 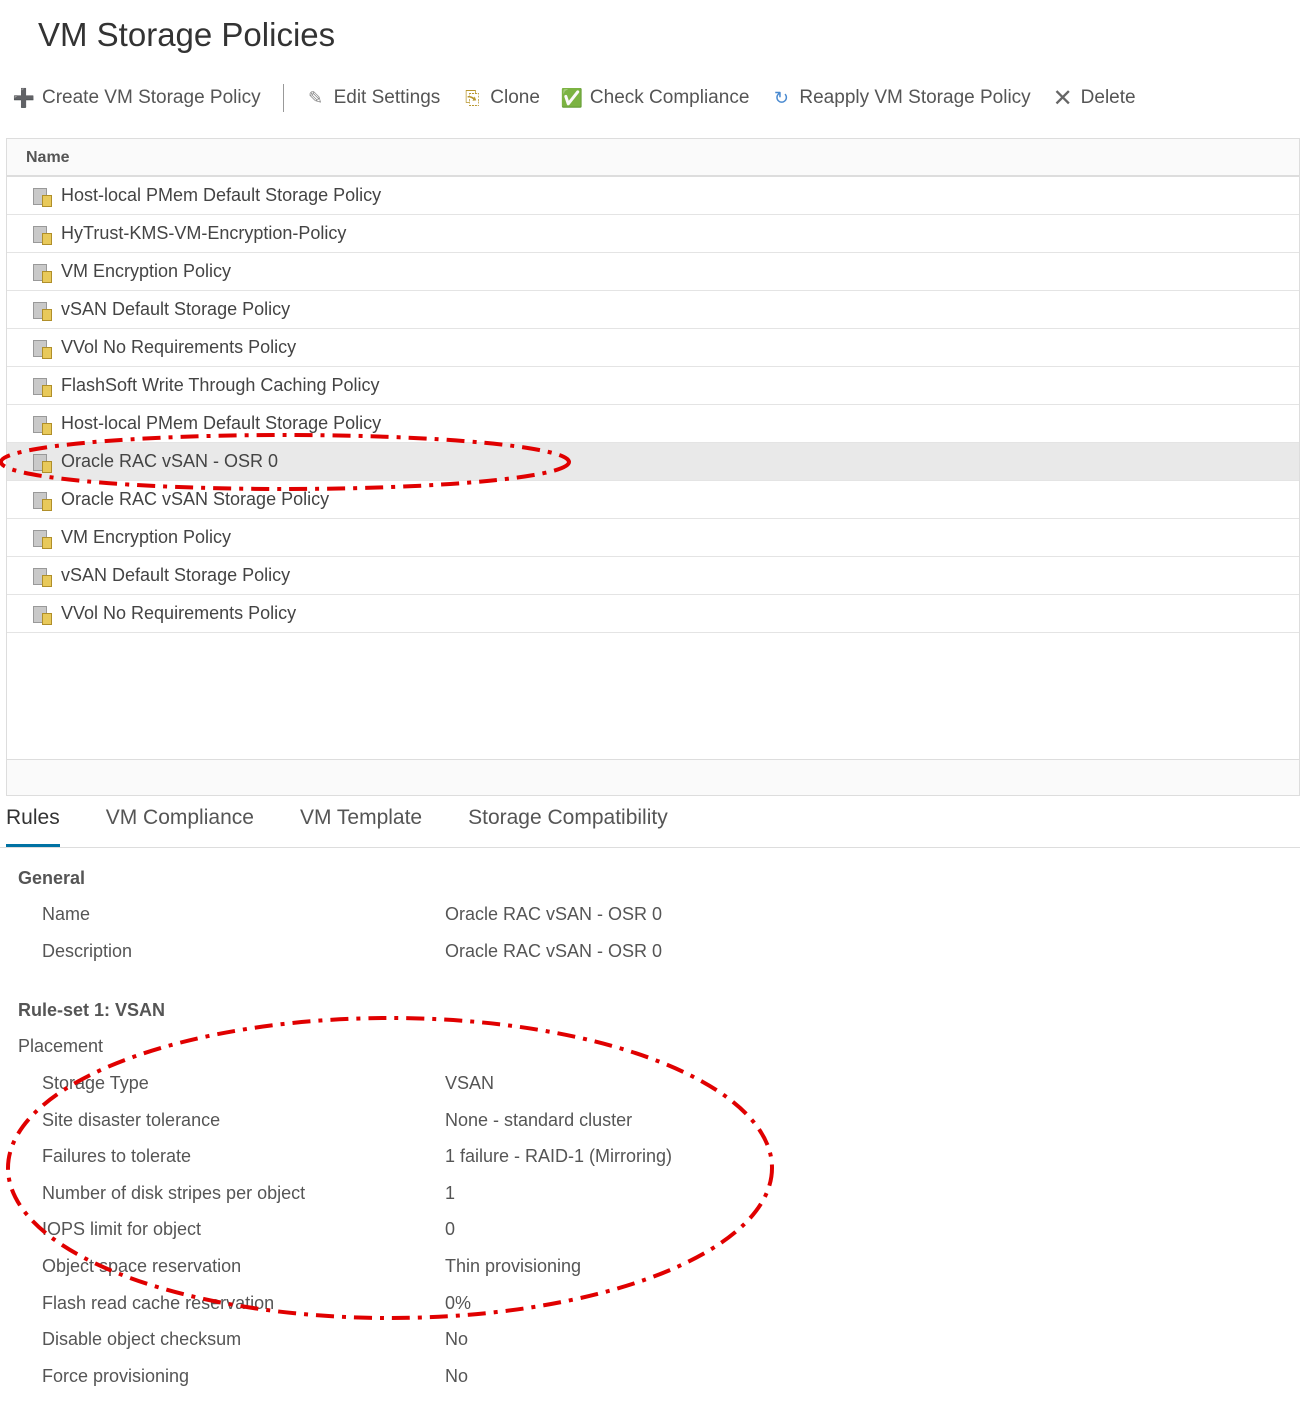 What do you see at coordinates (470, 1083) in the screenshot?
I see `property-value: VSAN` at bounding box center [470, 1083].